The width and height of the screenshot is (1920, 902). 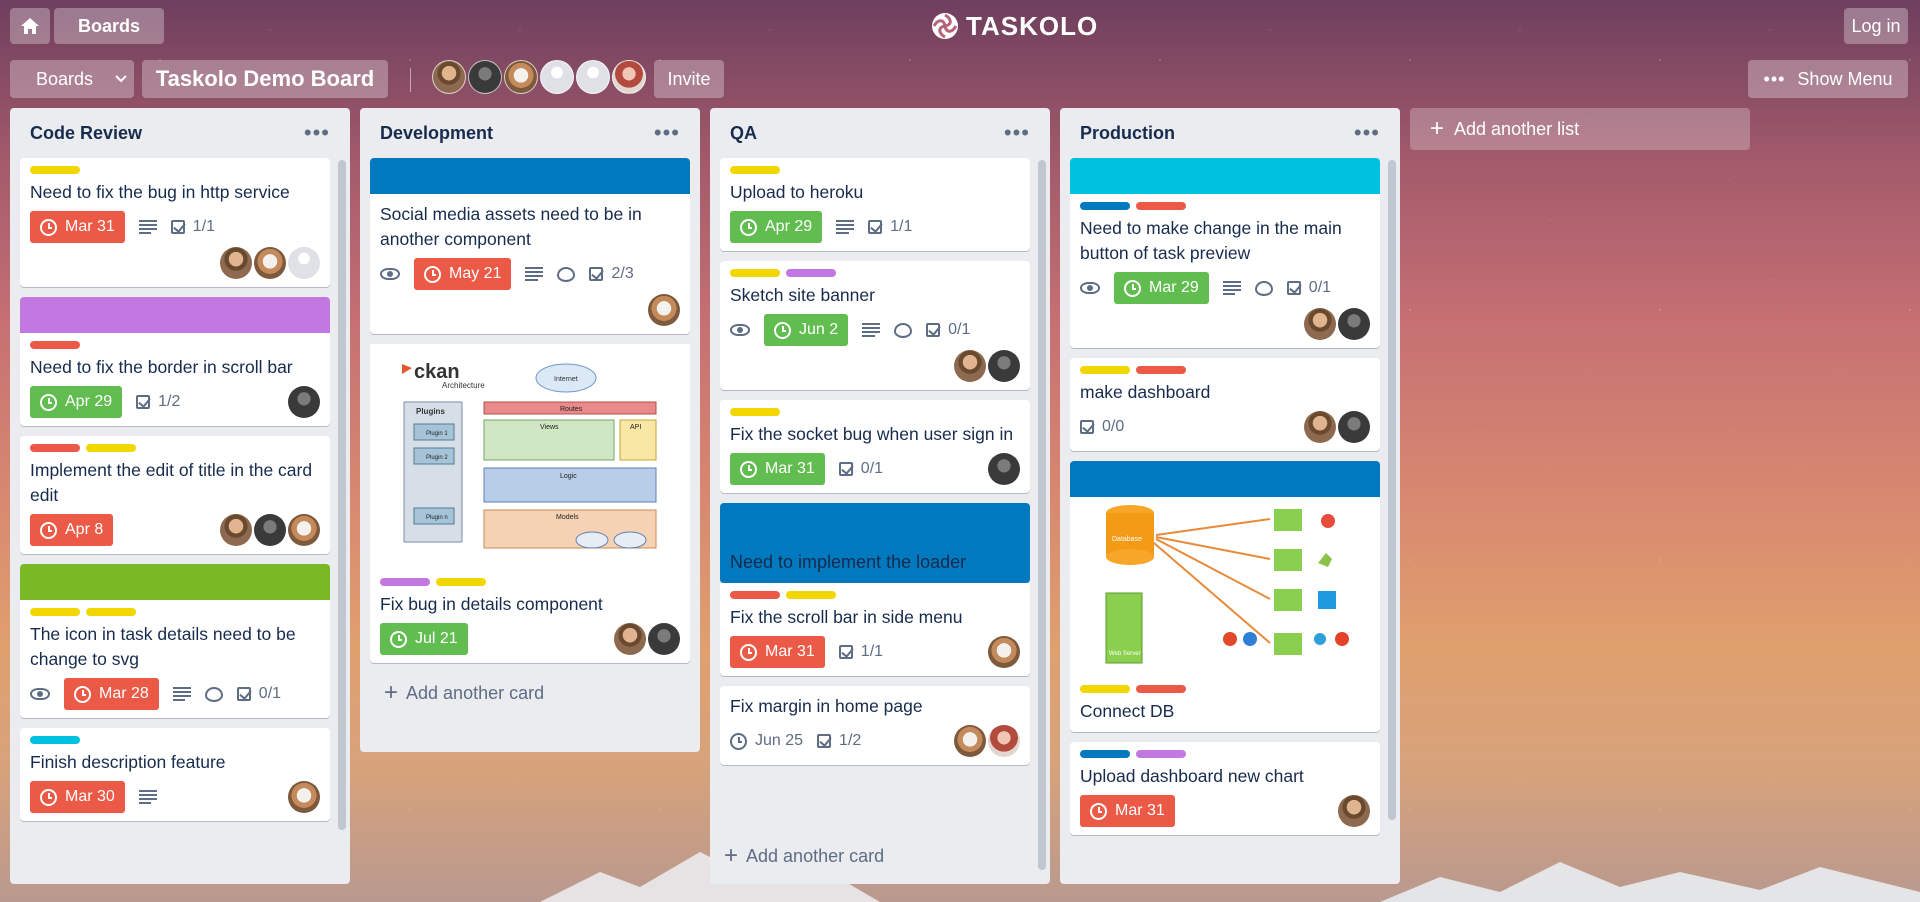 What do you see at coordinates (875, 325) in the screenshot?
I see `card: Sketch site banner Jun 2 0/1` at bounding box center [875, 325].